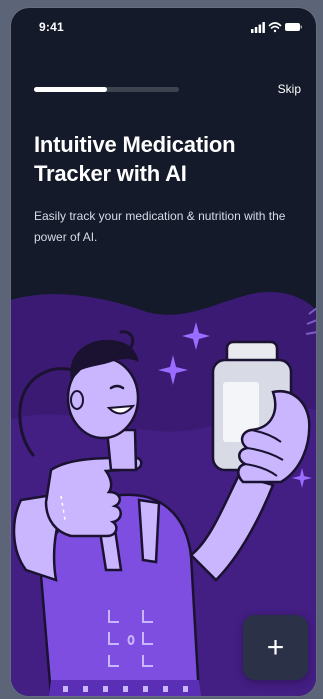  What do you see at coordinates (70, 89) in the screenshot?
I see `onboarding-progress-fill` at bounding box center [70, 89].